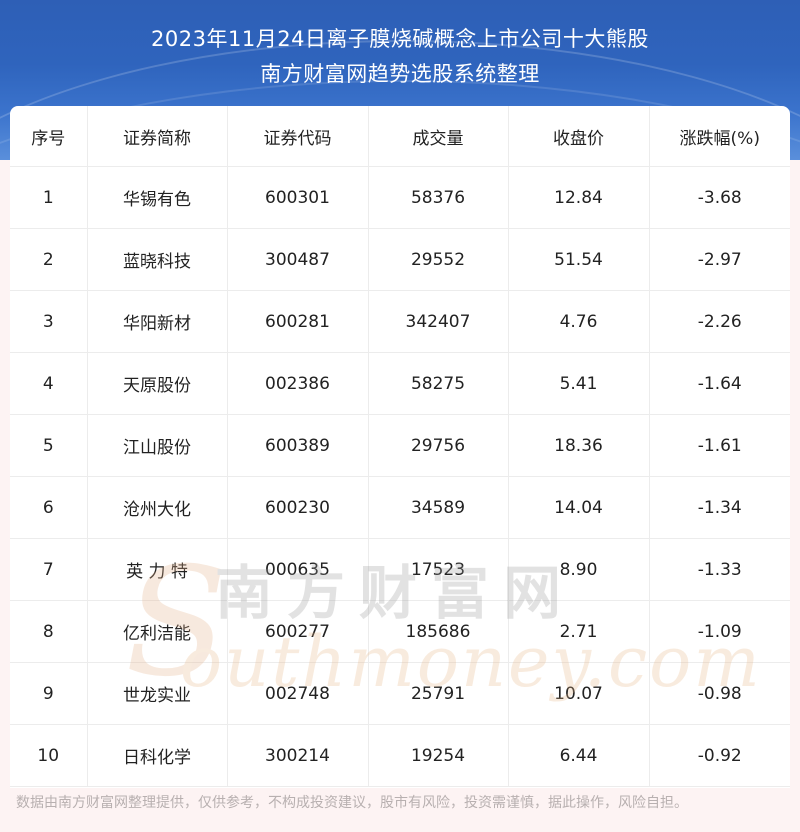  What do you see at coordinates (157, 569) in the screenshot?
I see `cell-stock-name: 英 力 特` at bounding box center [157, 569].